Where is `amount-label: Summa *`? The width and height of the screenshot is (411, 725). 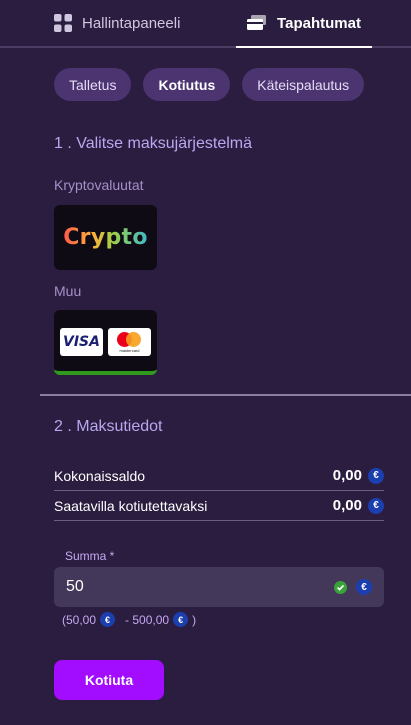
amount-label: Summa * is located at coordinates (90, 556).